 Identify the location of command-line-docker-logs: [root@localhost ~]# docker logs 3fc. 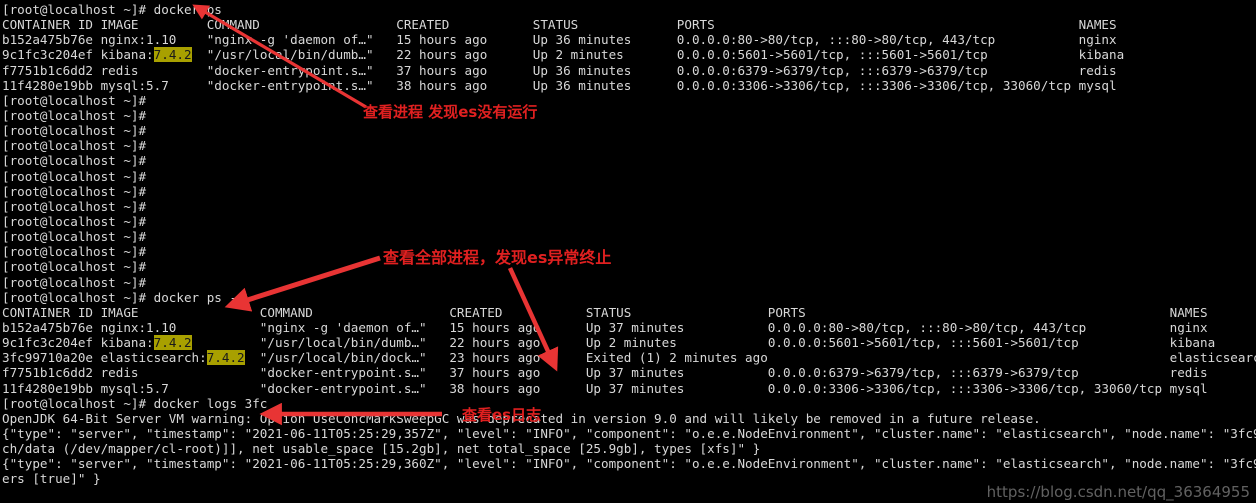
(135, 403).